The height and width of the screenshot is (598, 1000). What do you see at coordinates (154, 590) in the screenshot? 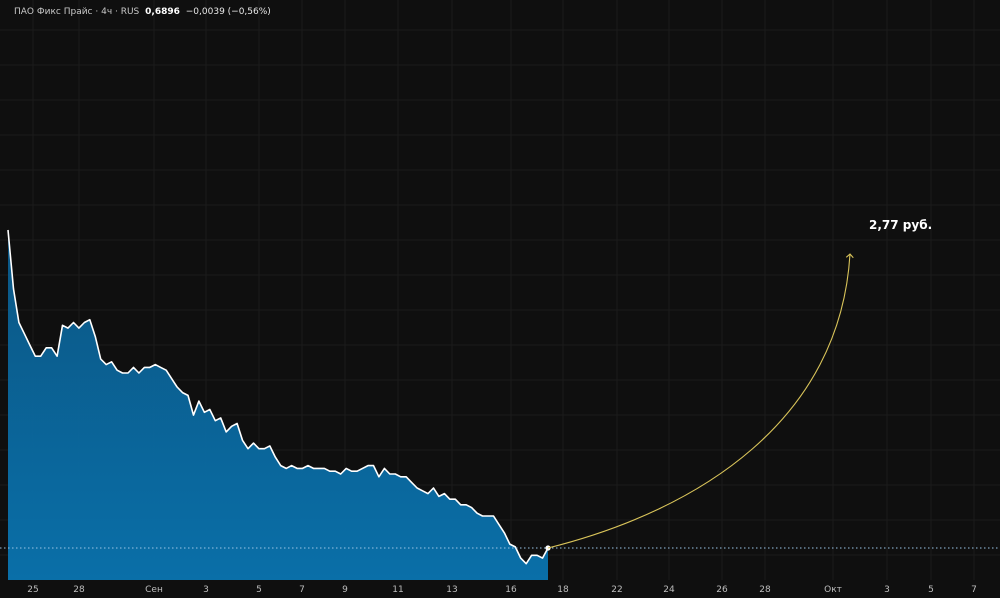
I see `x-tick-label: Сен` at bounding box center [154, 590].